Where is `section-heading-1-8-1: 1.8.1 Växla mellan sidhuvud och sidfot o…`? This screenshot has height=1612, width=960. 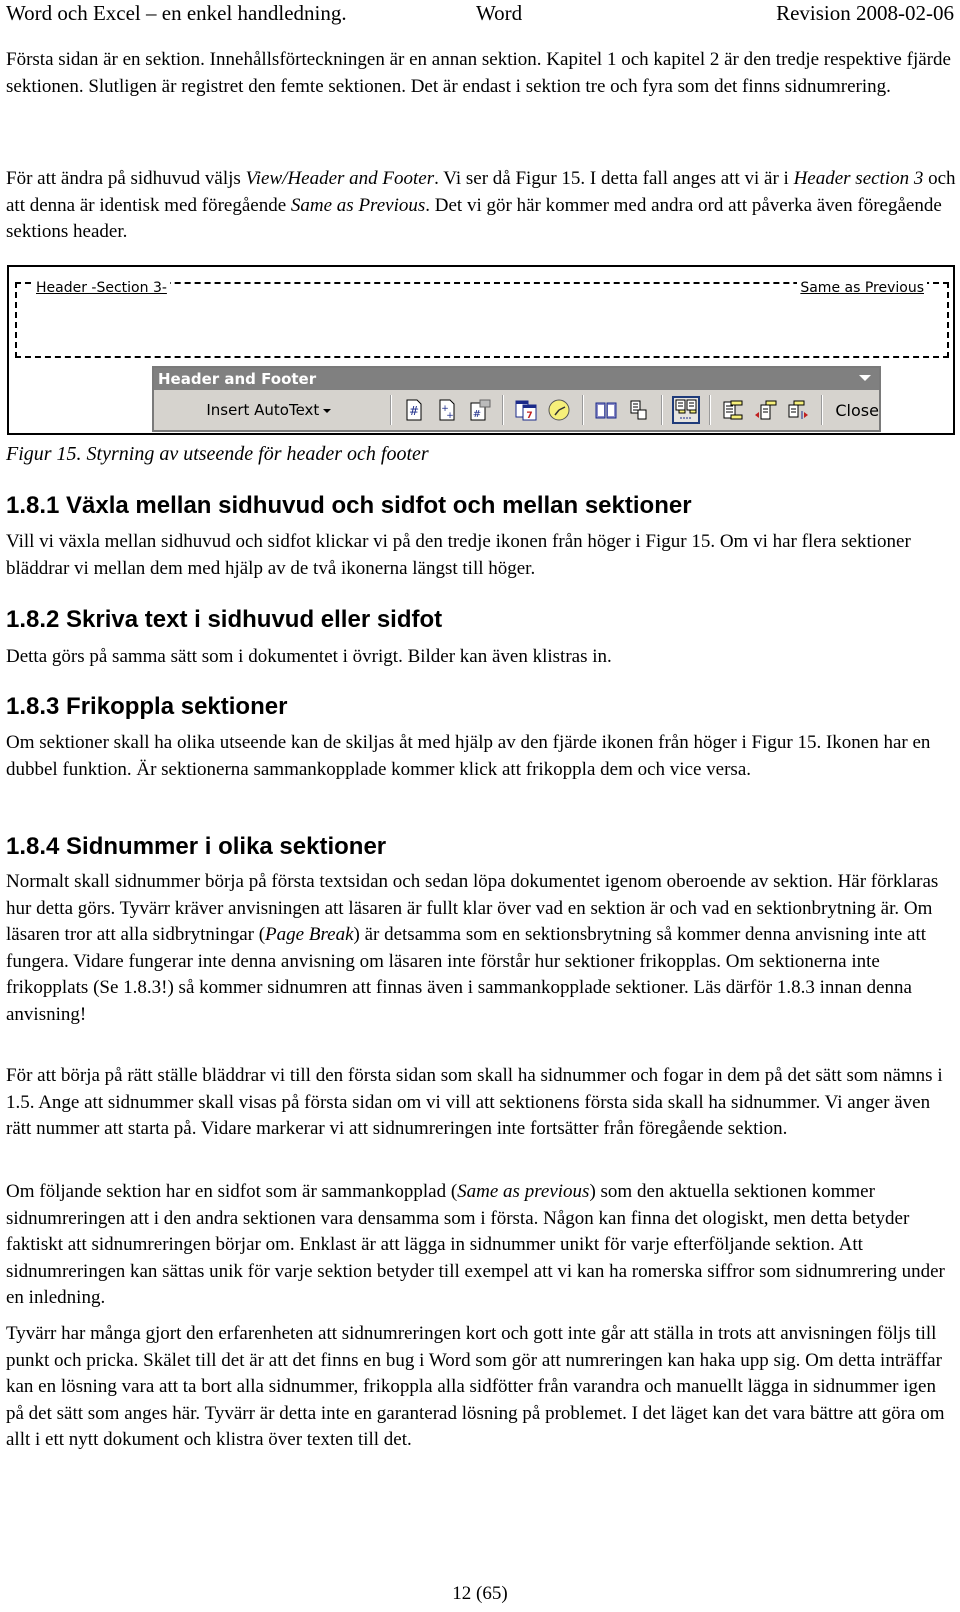 section-heading-1-8-1: 1.8.1 Växla mellan sidhuvud och sidfot o… is located at coordinates (349, 505).